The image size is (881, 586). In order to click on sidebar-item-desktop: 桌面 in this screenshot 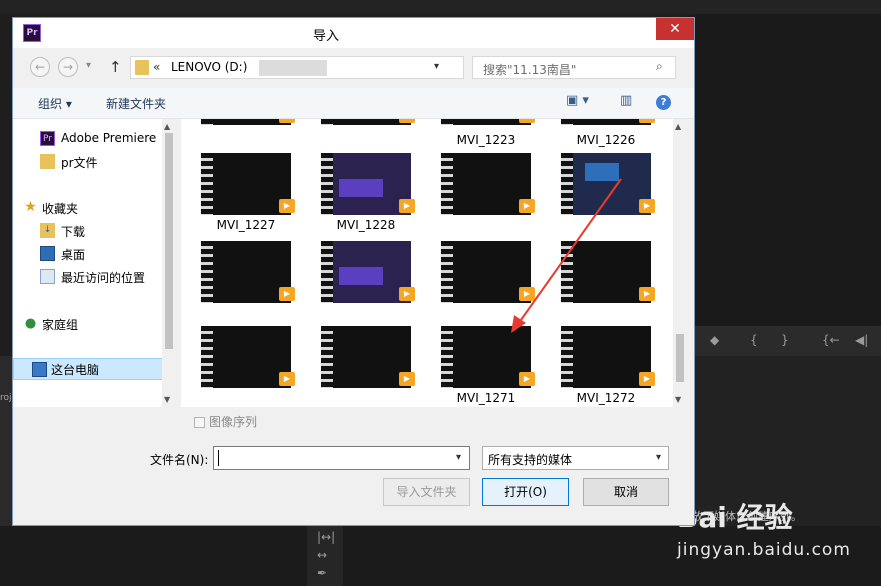, I will do `click(93, 254)`.